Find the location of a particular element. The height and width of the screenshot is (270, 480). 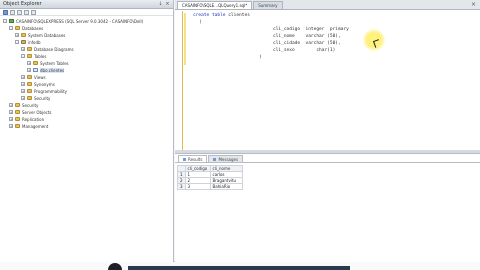

tree-node-views: + Views is located at coordinates (33, 77).